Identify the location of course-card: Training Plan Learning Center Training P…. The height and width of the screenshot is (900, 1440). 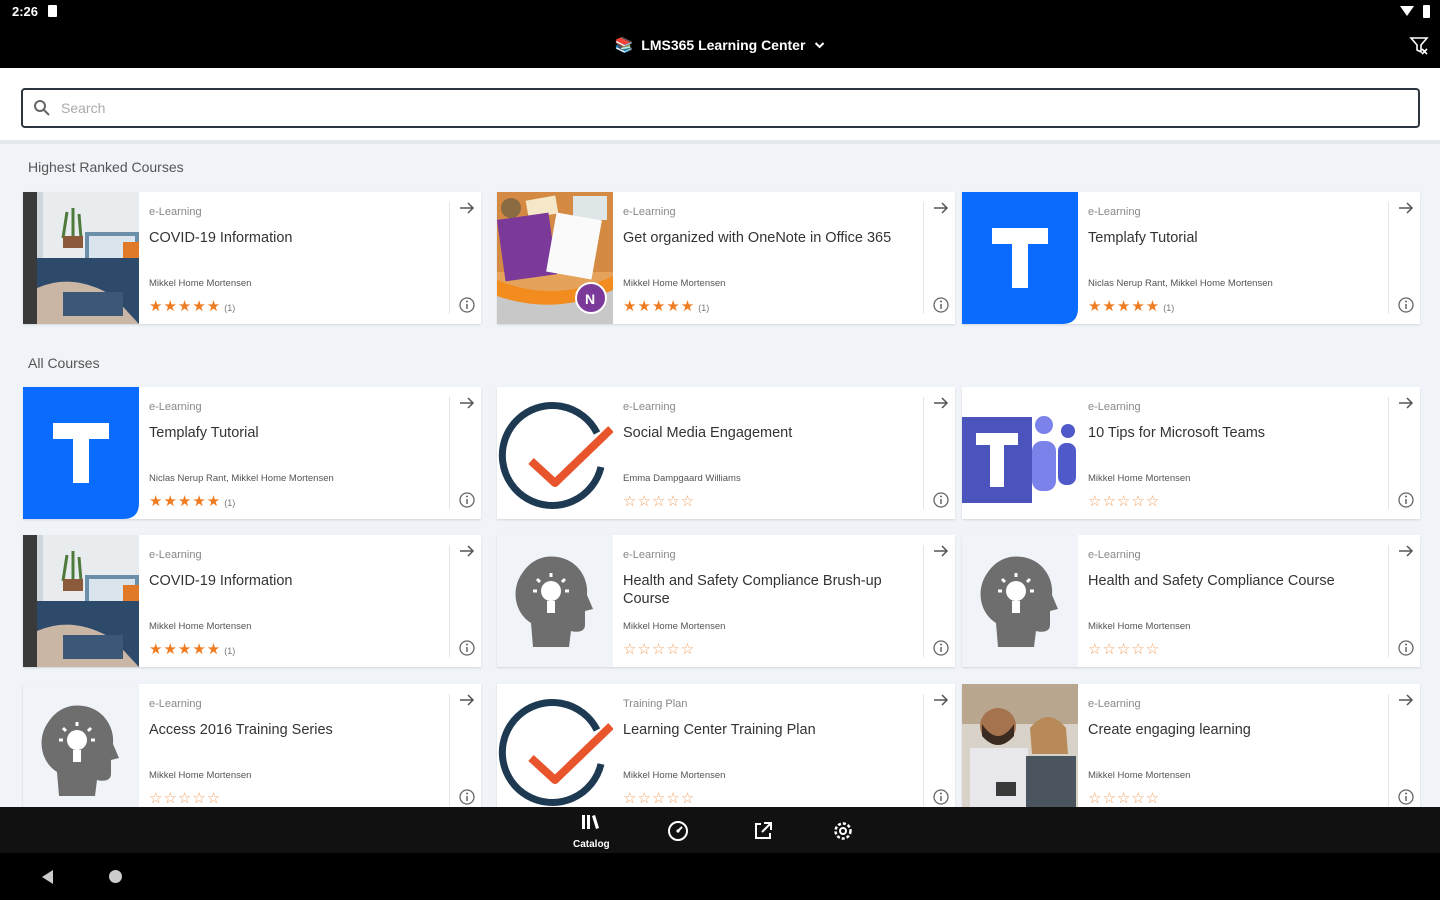
(726, 745).